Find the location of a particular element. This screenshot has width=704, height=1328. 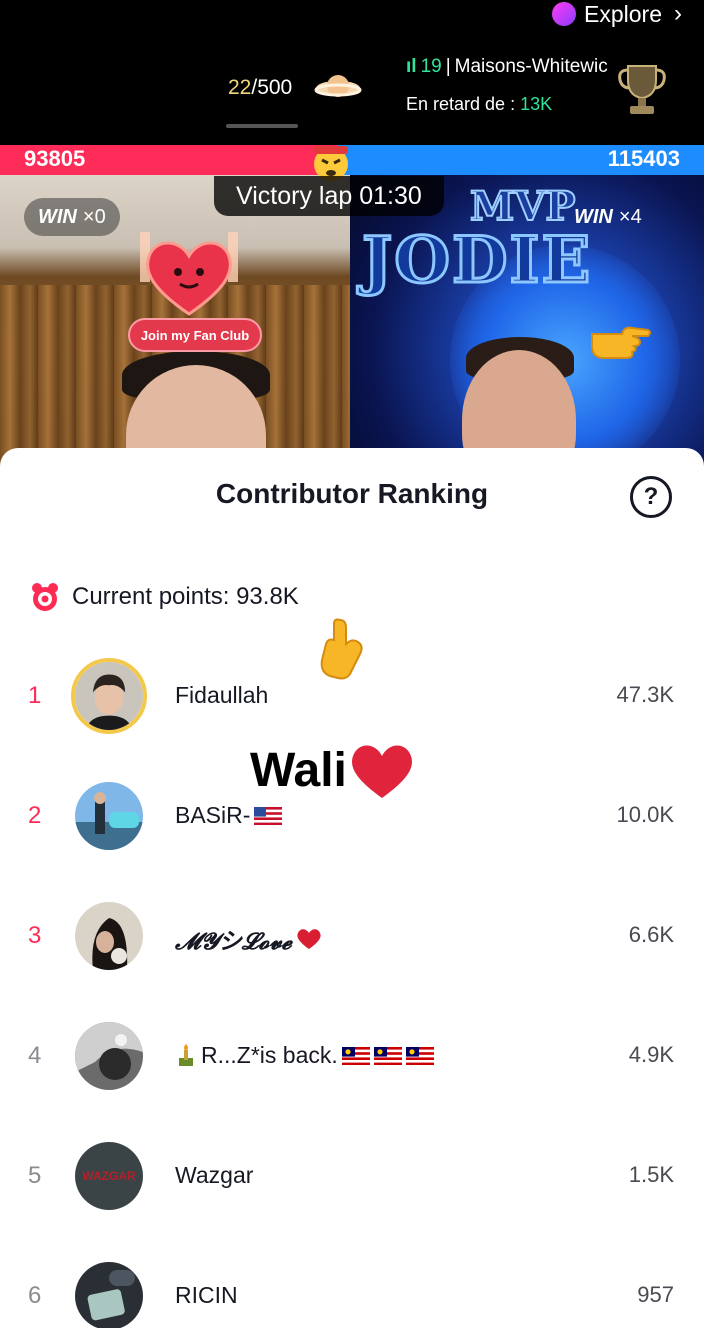

victory-lap-timer: Victory lap 01:30 is located at coordinates (329, 196).